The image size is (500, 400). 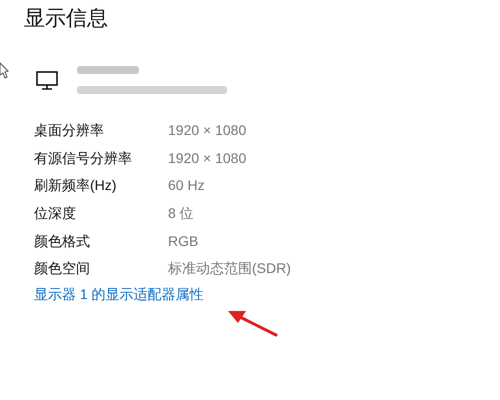 What do you see at coordinates (66, 19) in the screenshot?
I see `page-title: 显示信息` at bounding box center [66, 19].